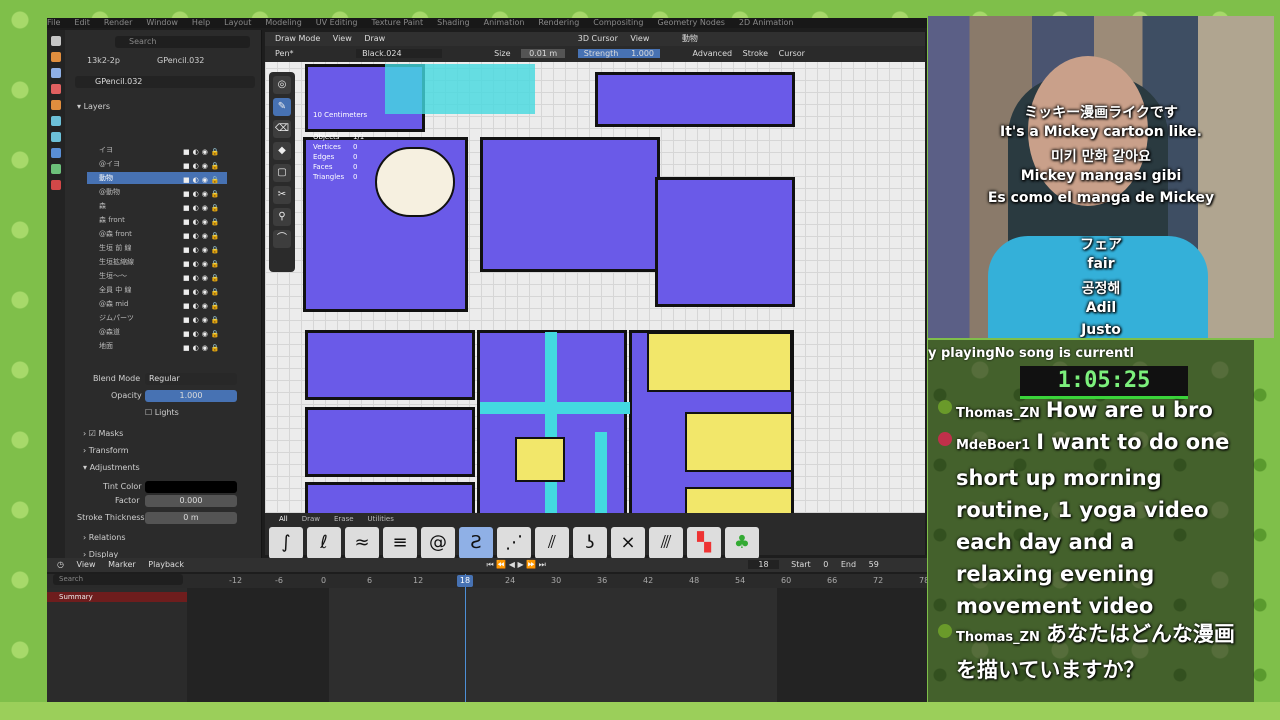  Describe the element at coordinates (282, 239) in the screenshot. I see `curve-tool-icon: ⌒` at that location.